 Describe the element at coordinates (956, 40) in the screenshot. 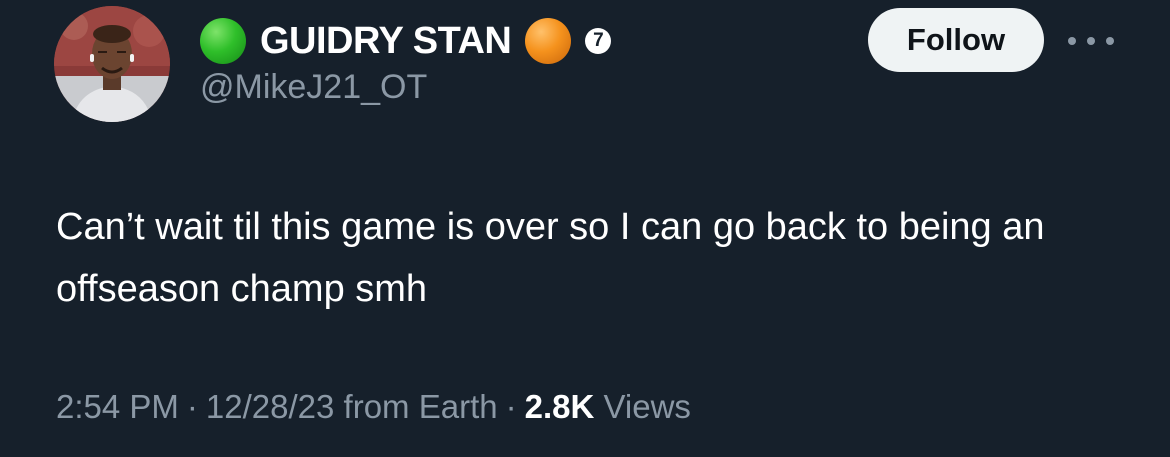

I see `follow-button: Follow` at that location.